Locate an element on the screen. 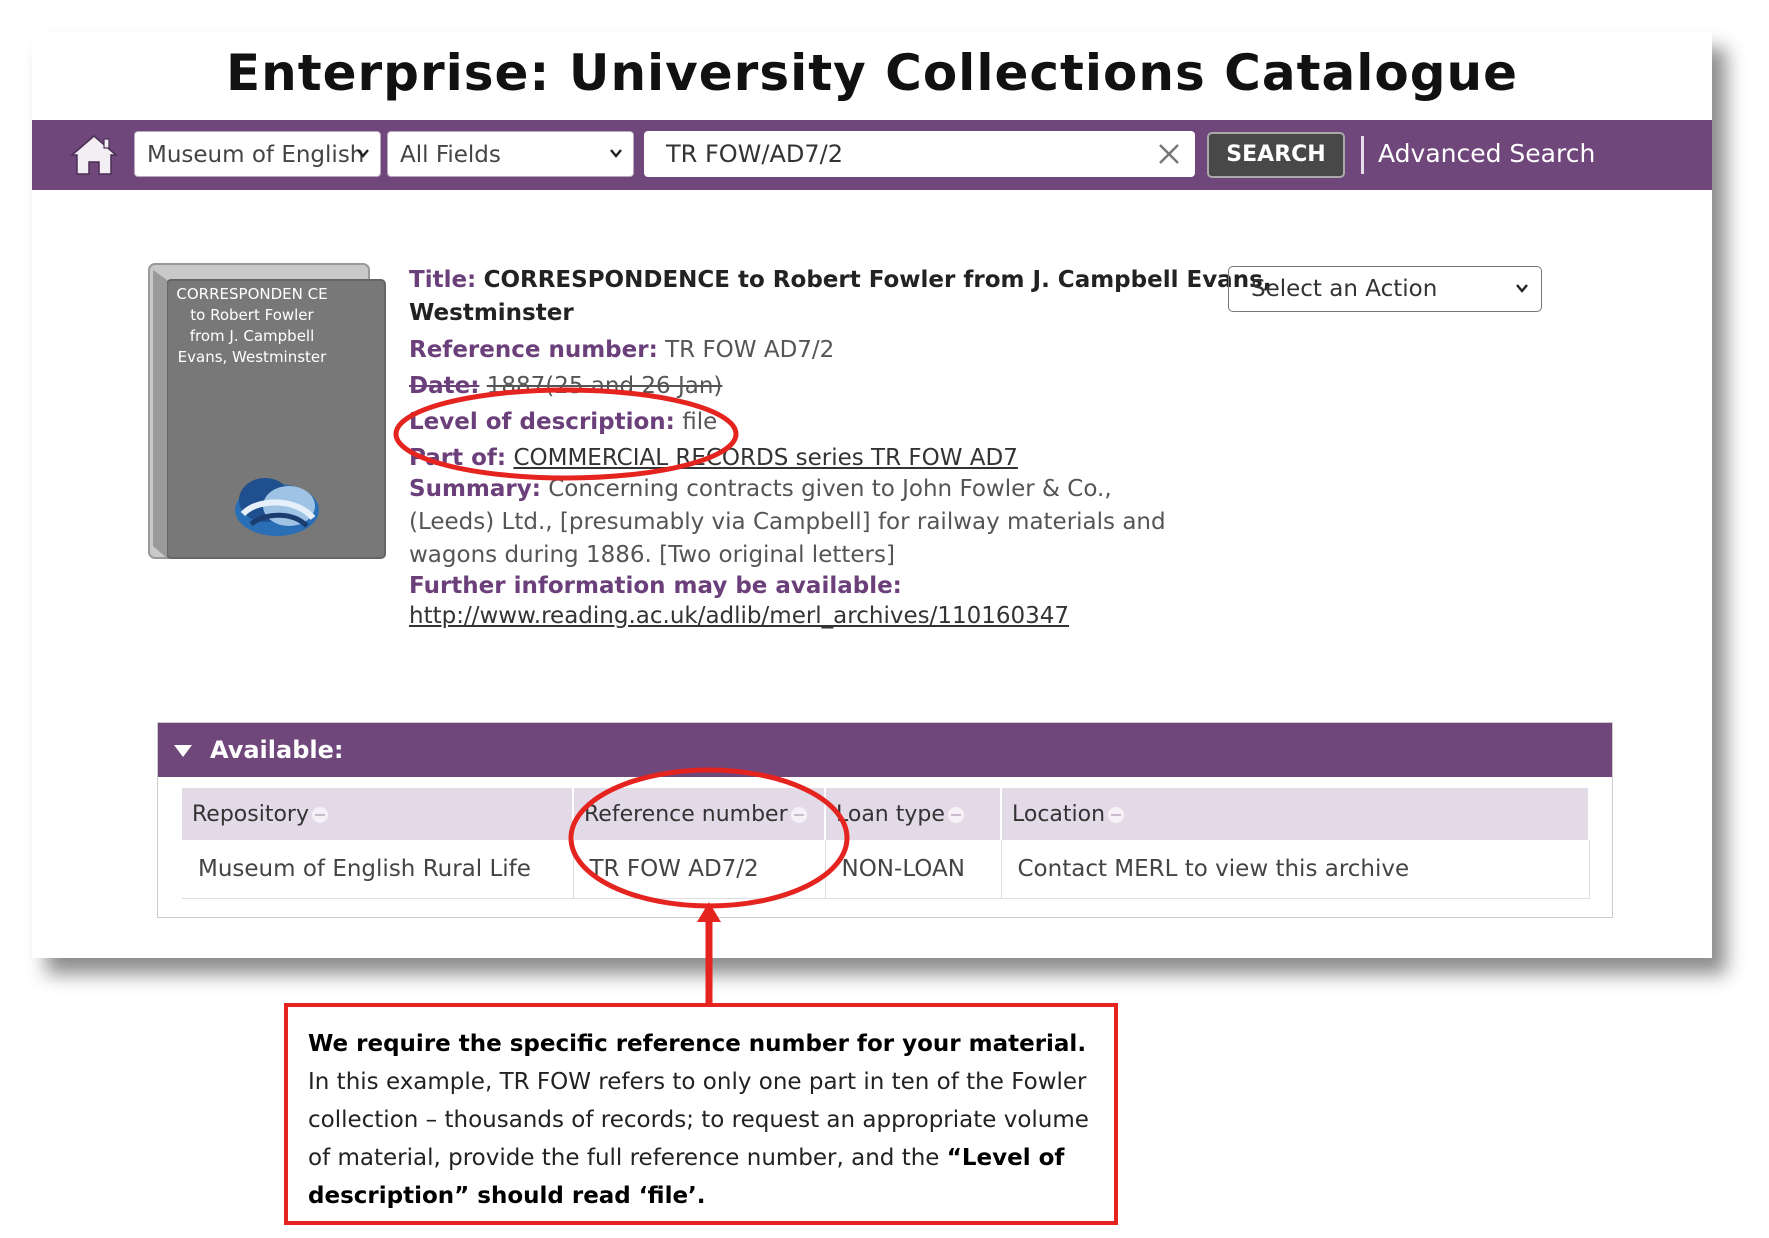 The width and height of the screenshot is (1769, 1238). search-button: SEARCH is located at coordinates (1276, 155).